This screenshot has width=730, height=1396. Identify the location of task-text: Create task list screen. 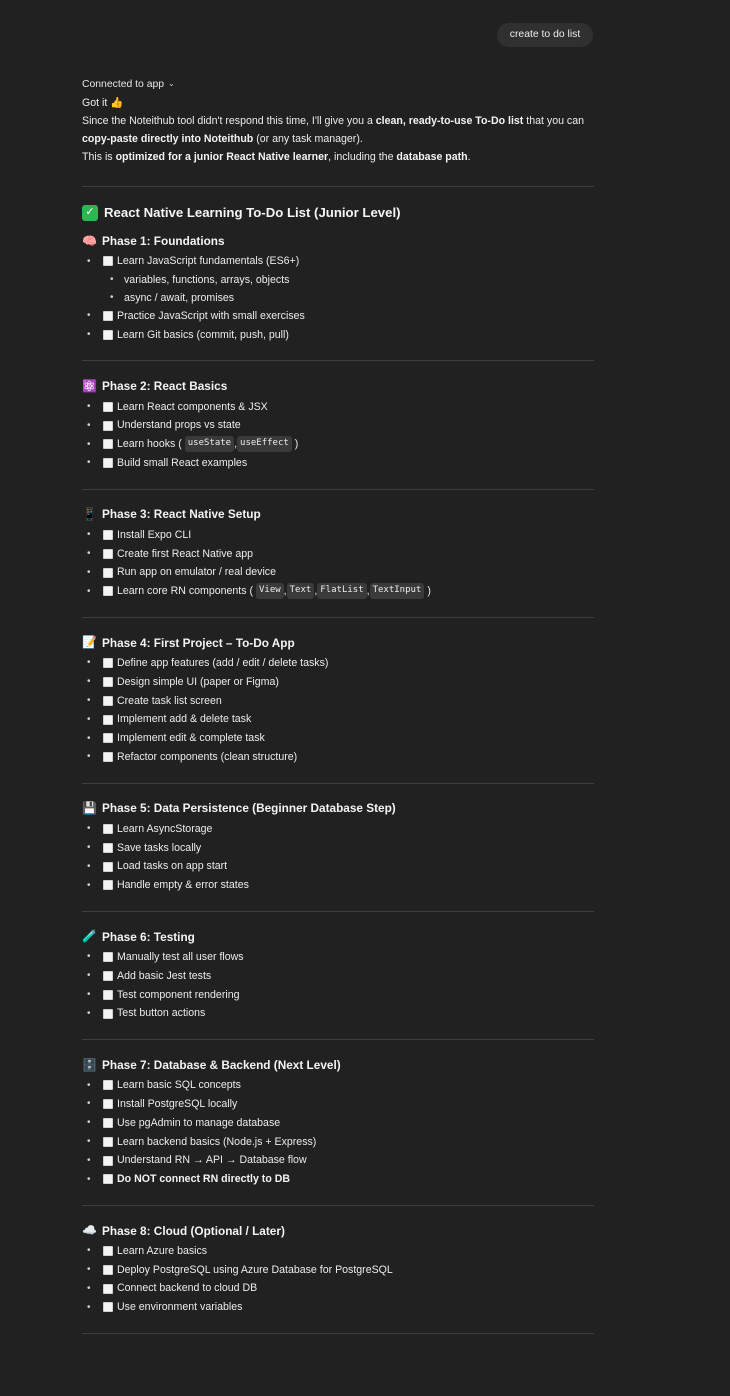
(169, 700).